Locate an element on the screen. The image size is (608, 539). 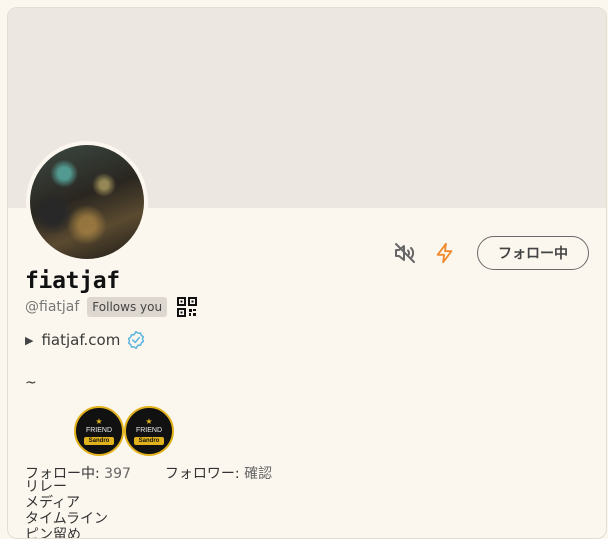
zap-button is located at coordinates (445, 253).